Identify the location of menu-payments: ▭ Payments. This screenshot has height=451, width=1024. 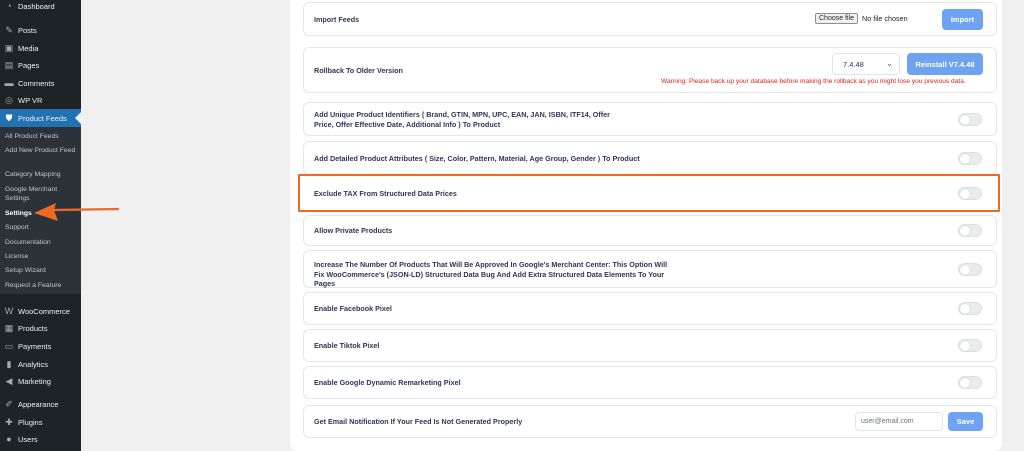
(40, 346).